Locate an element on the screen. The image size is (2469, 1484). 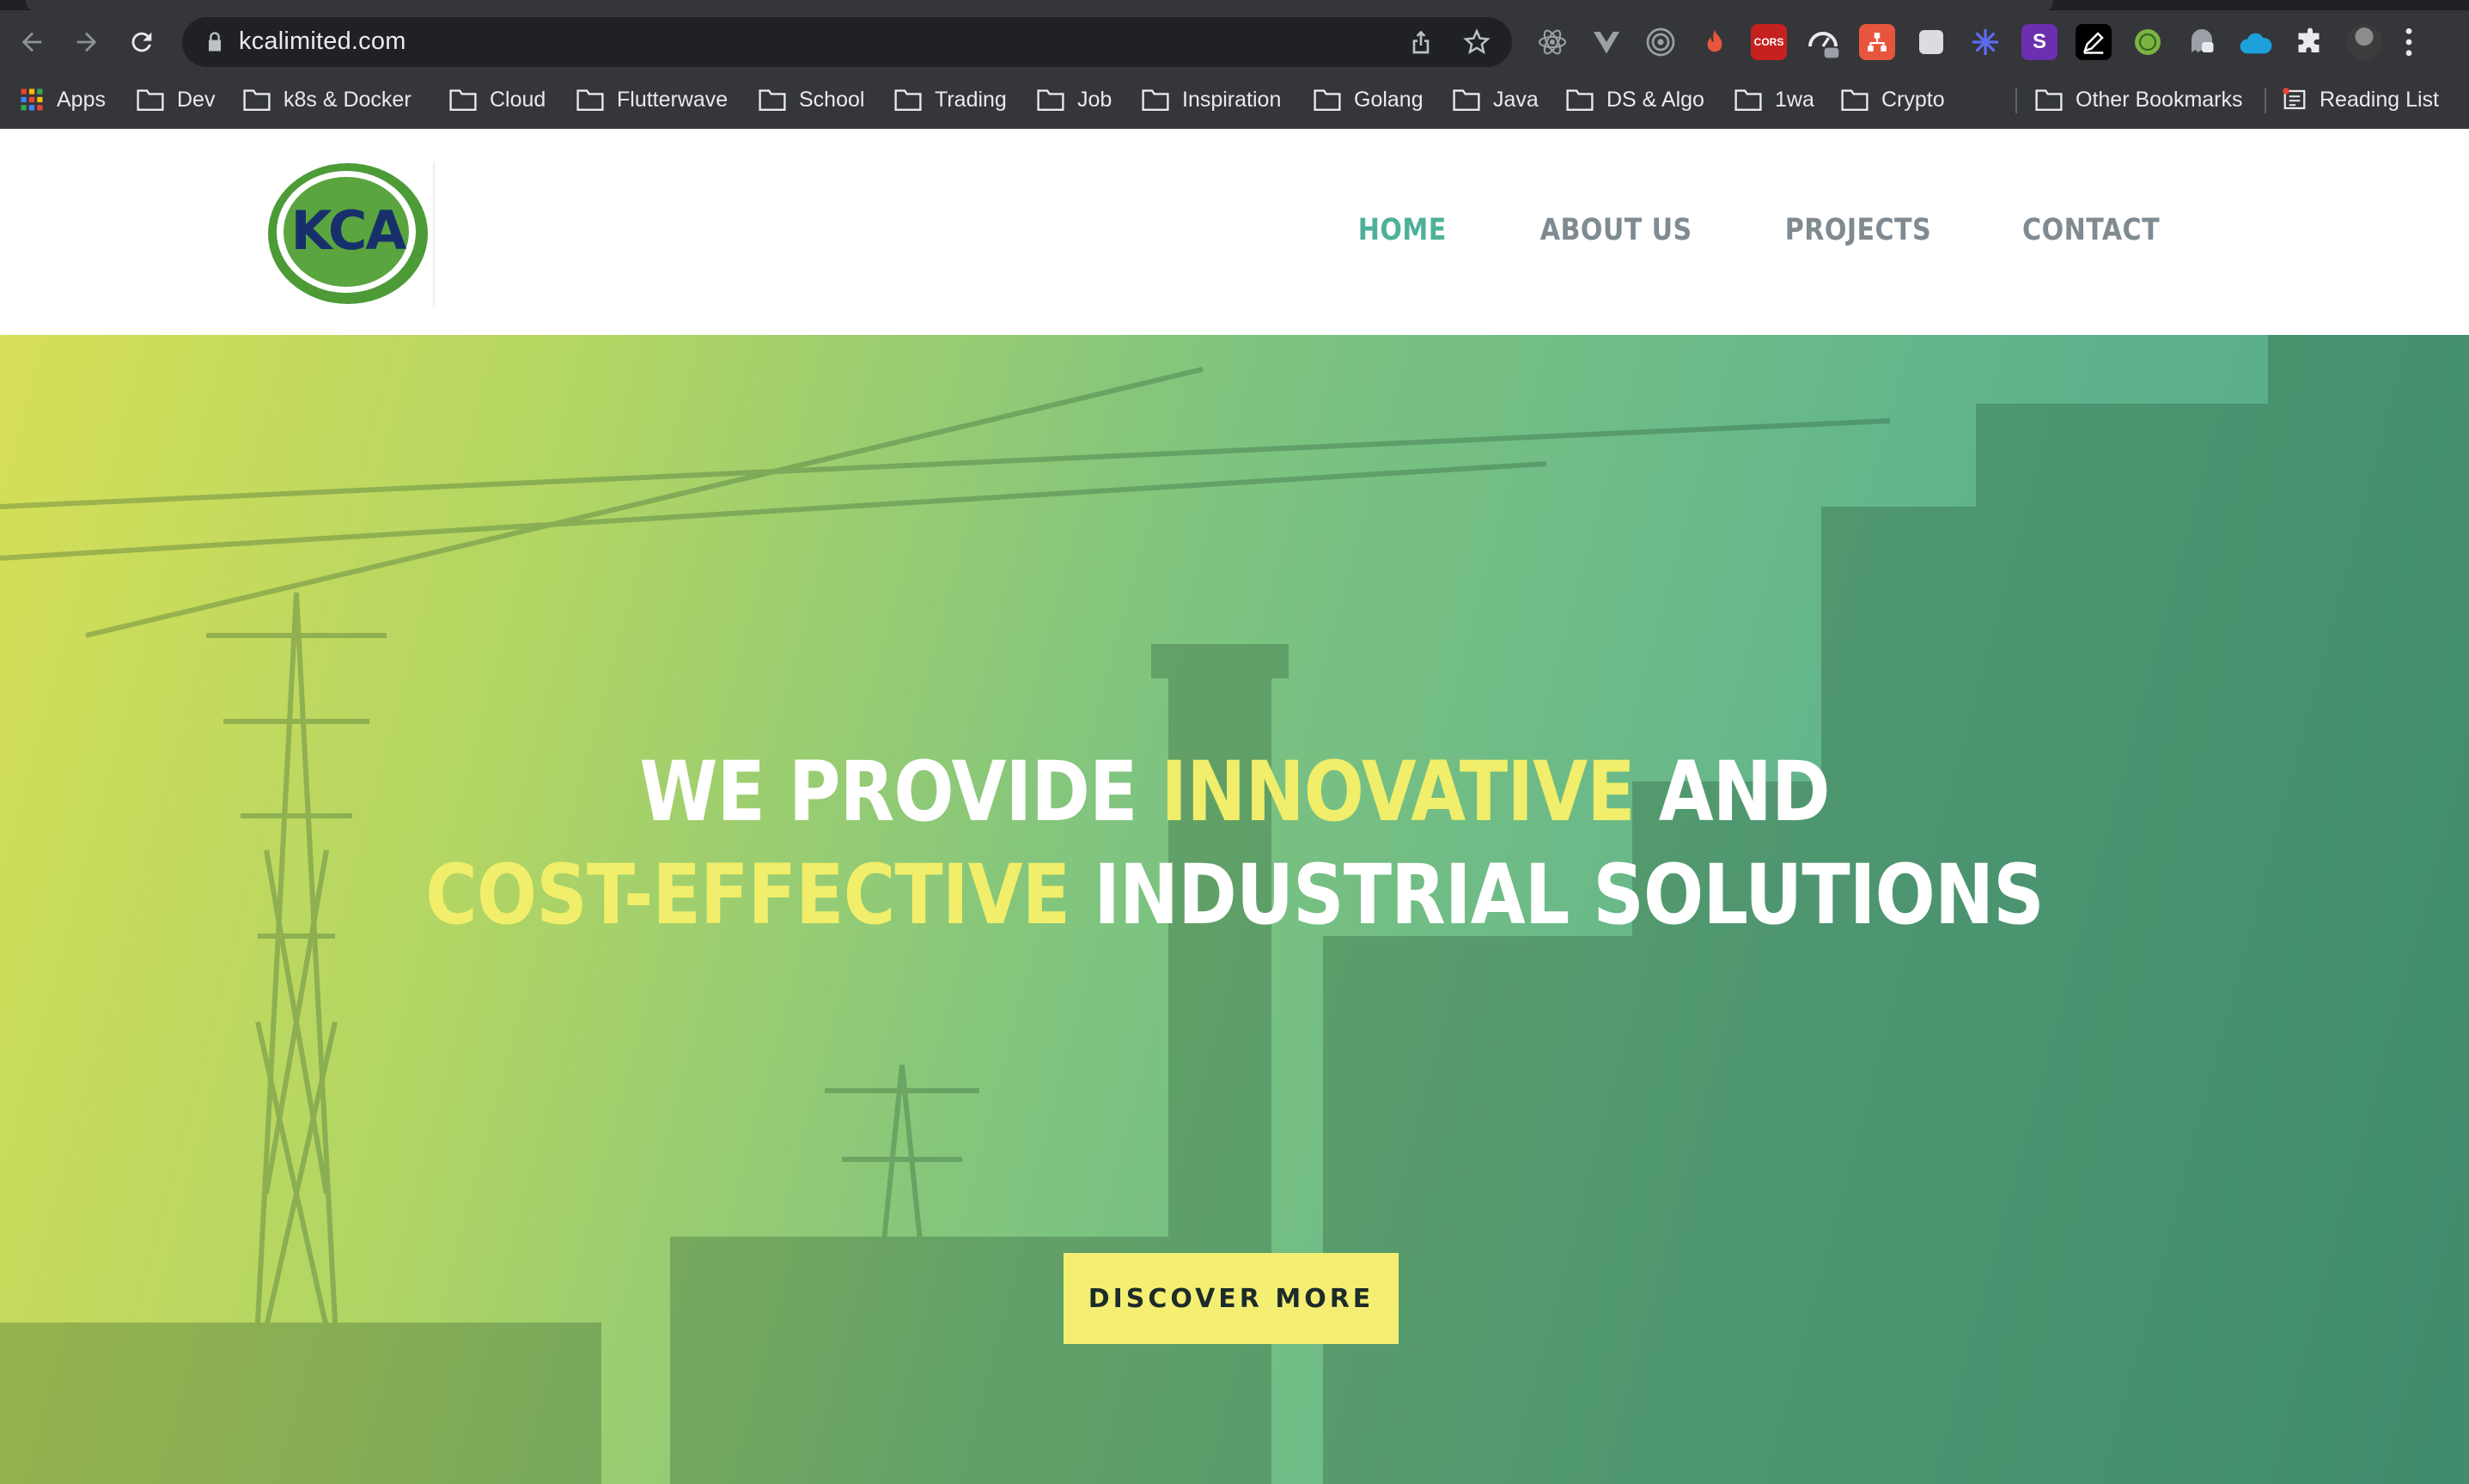
bookmark-folder-job: Job is located at coordinates (1074, 100).